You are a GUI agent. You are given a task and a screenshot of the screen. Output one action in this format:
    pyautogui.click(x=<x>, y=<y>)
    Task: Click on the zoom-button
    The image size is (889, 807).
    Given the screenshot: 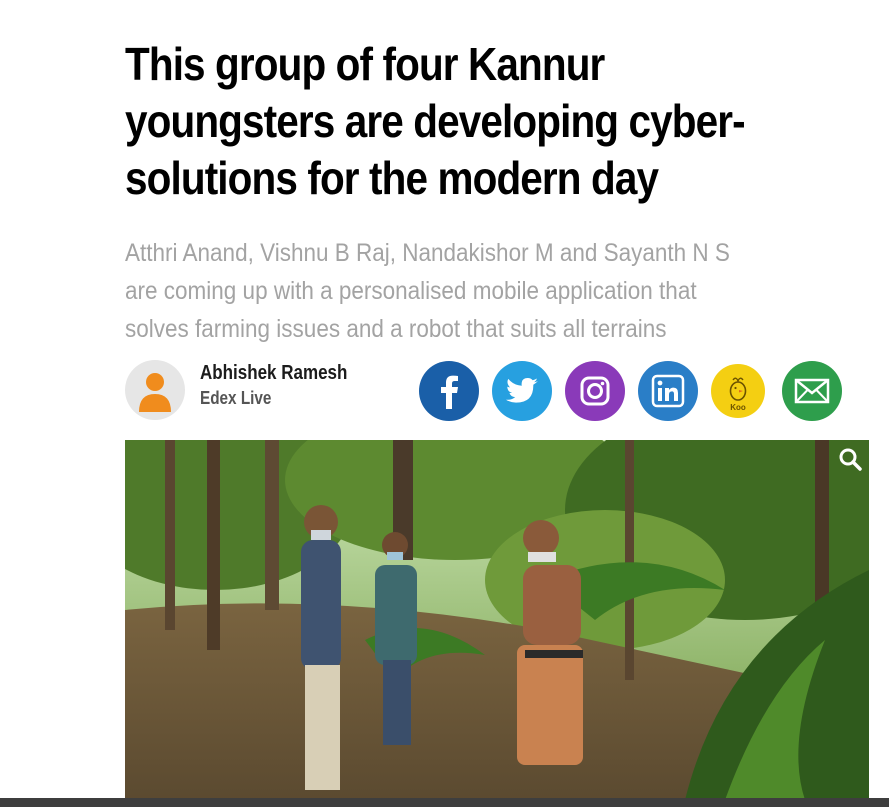 What is the action you would take?
    pyautogui.click(x=850, y=459)
    